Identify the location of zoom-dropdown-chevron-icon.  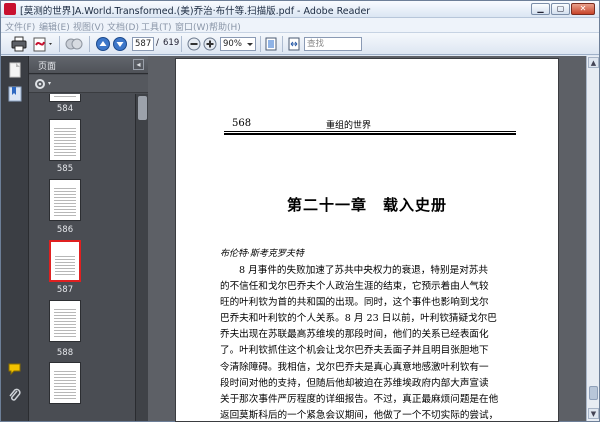
(250, 44).